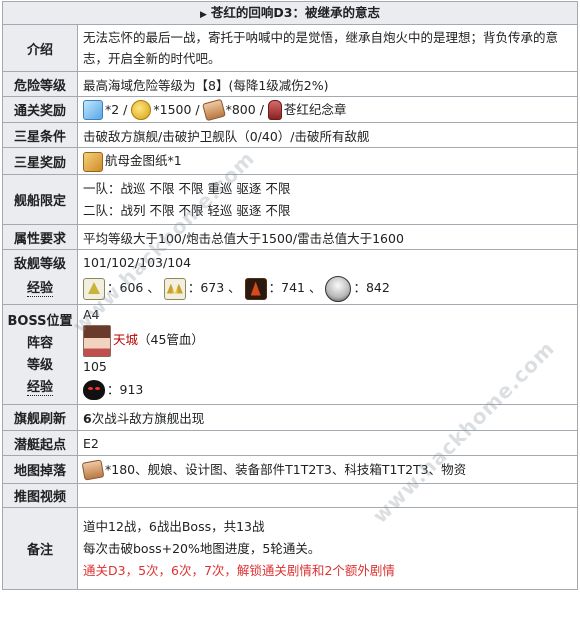 Image resolution: width=580 pixels, height=626 pixels. What do you see at coordinates (327, 109) in the screenshot?
I see `value-clear-reward: *2 / *1500 / *800 / 苍红纪念章` at bounding box center [327, 109].